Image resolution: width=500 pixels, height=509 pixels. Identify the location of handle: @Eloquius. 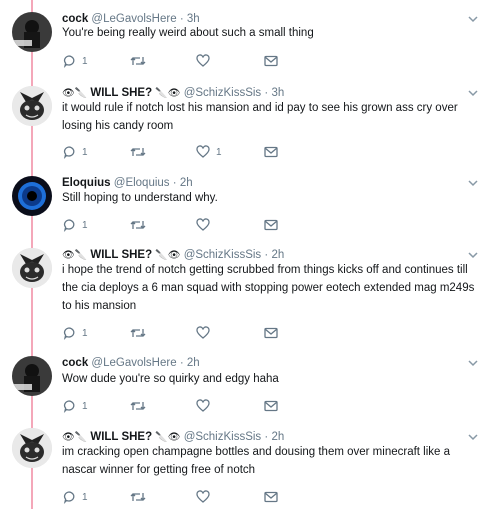
(142, 183).